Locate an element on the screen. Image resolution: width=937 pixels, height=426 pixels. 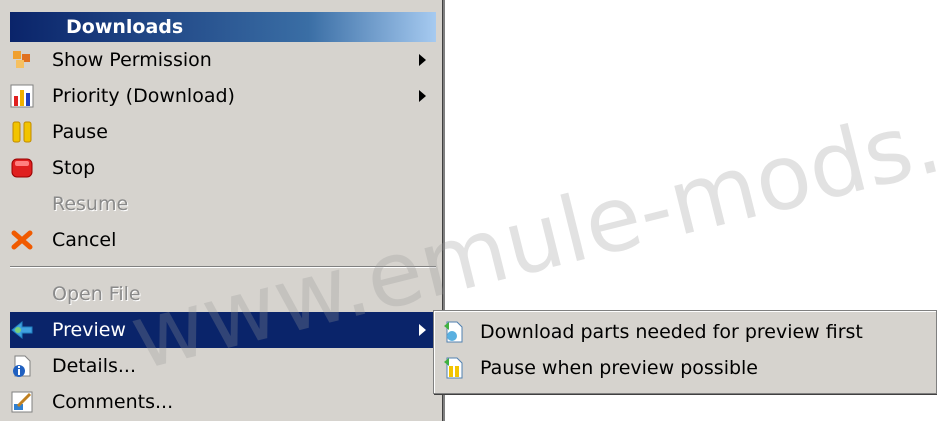
submenu-item-label: Download parts needed for preview first is located at coordinates (671, 332).